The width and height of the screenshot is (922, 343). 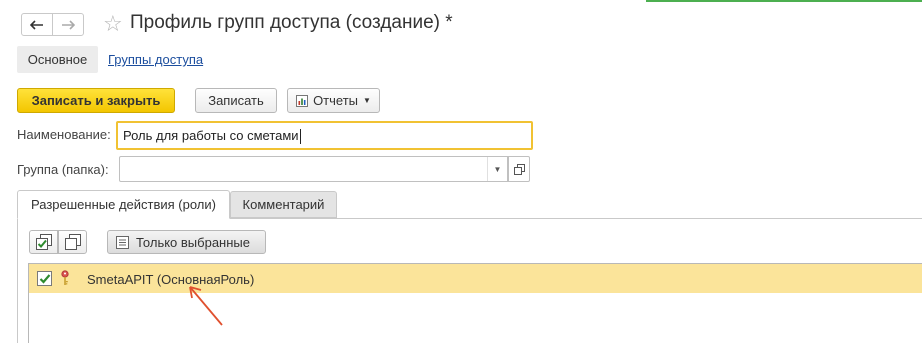 What do you see at coordinates (300, 137) in the screenshot?
I see `text-cursor` at bounding box center [300, 137].